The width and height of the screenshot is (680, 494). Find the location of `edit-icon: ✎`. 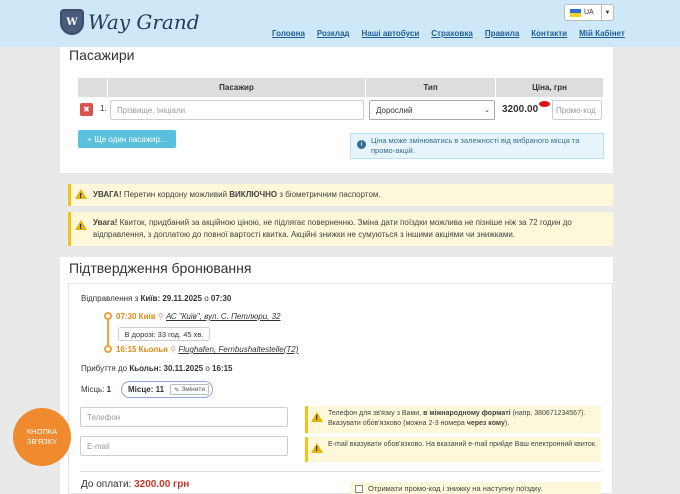

edit-icon: ✎ is located at coordinates (177, 390).